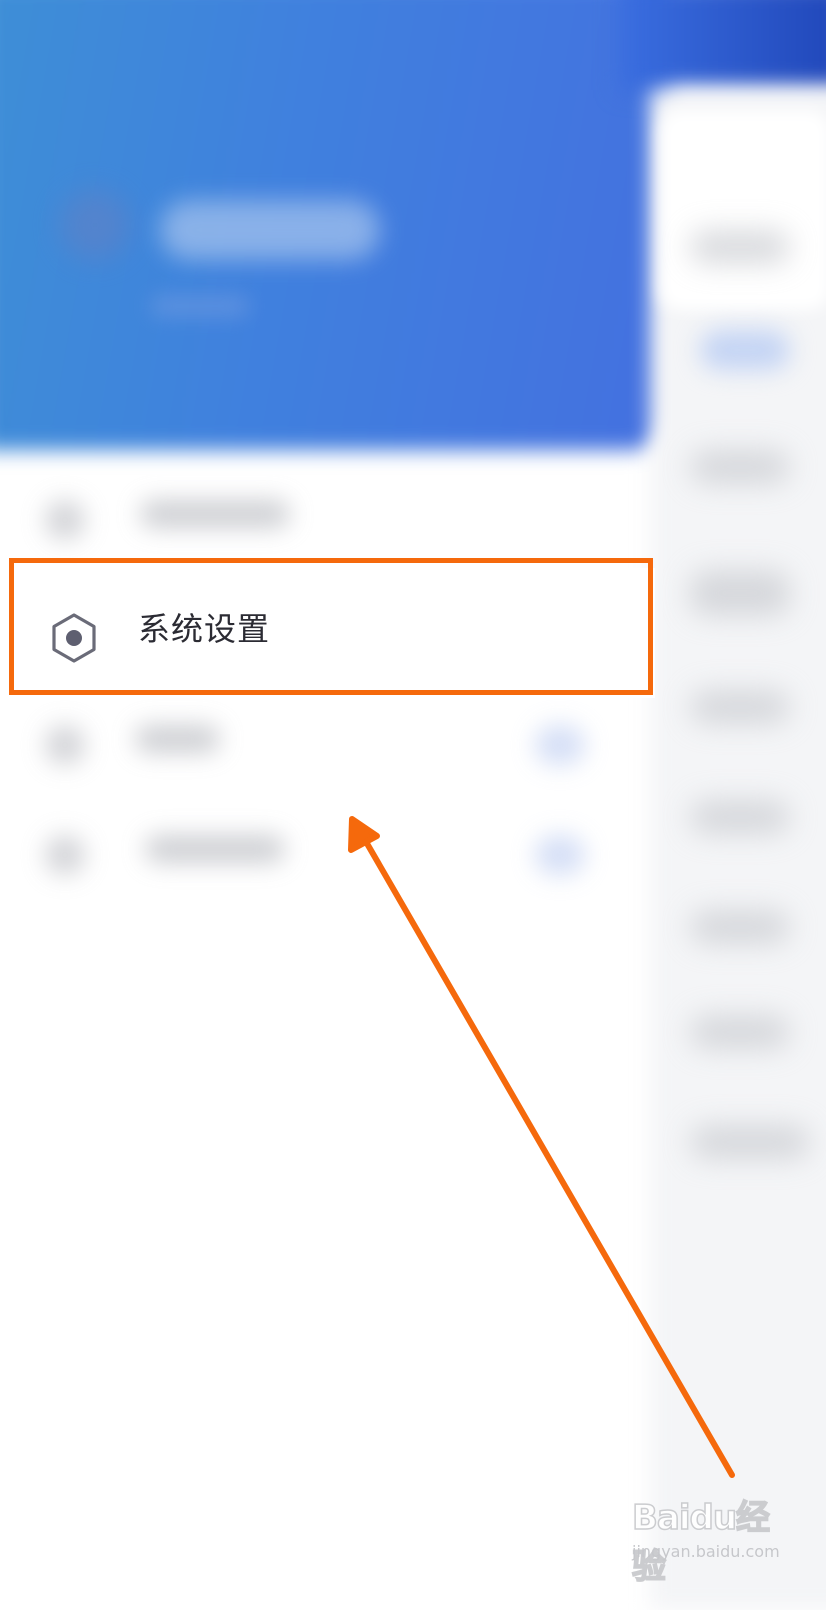 Image resolution: width=826 pixels, height=1610 pixels. What do you see at coordinates (743, 210) in the screenshot?
I see `background-page-card` at bounding box center [743, 210].